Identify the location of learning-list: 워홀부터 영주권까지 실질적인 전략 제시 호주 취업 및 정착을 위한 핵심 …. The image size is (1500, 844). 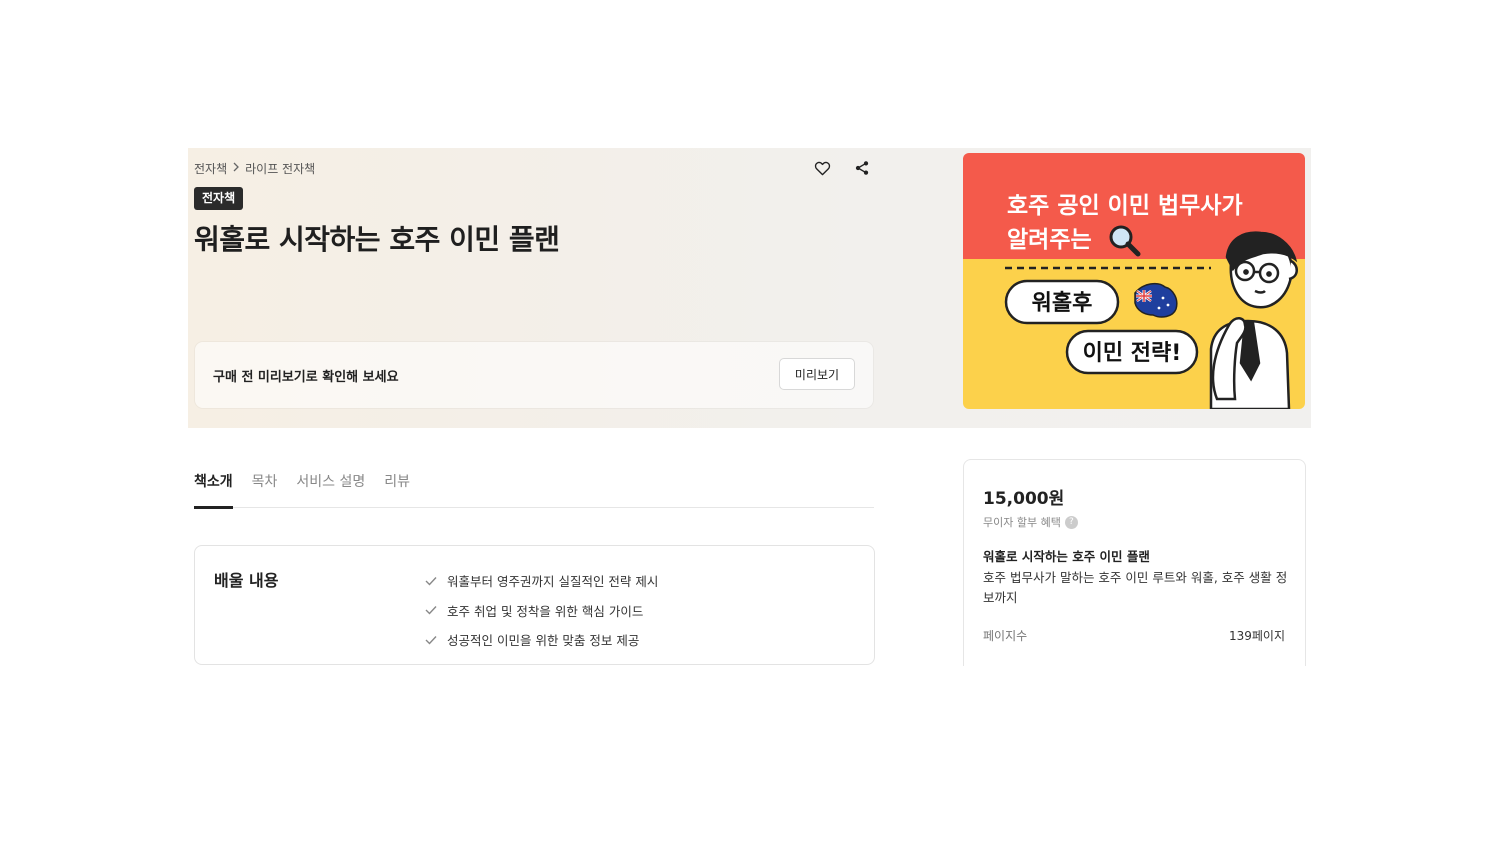
(541, 610).